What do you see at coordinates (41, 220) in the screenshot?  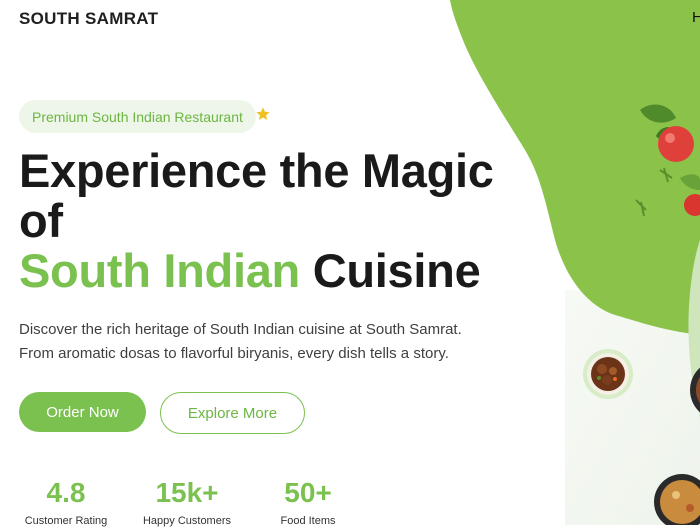 I see `hero-title-line2: of` at bounding box center [41, 220].